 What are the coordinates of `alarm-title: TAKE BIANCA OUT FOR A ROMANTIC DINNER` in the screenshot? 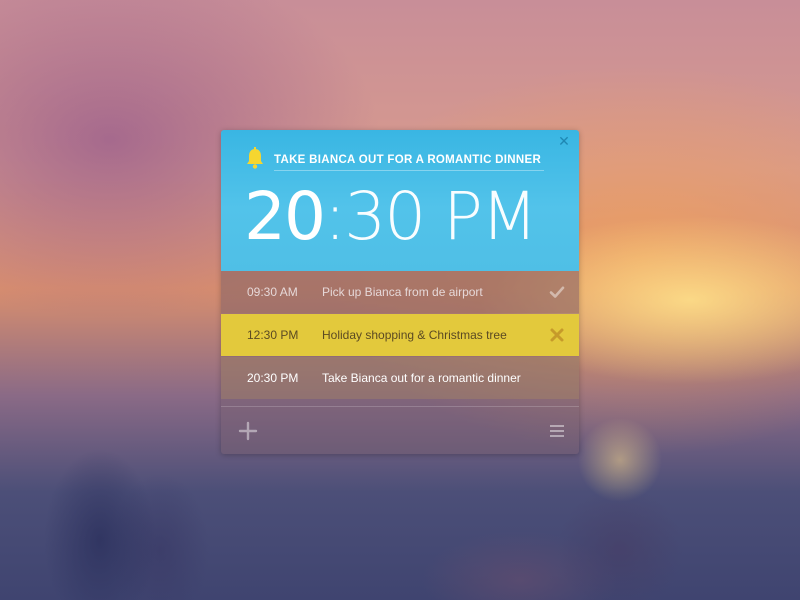 It's located at (408, 160).